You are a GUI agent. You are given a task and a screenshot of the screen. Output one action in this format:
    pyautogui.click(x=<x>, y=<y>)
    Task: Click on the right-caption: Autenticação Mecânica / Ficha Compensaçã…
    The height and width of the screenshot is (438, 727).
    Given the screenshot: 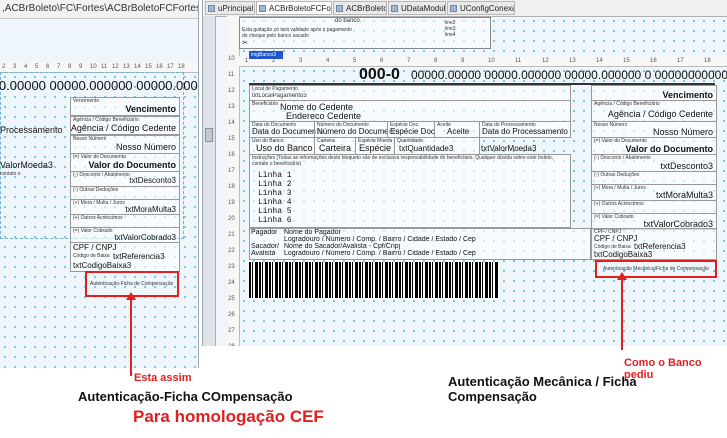 What is the action you would take?
    pyautogui.click(x=542, y=389)
    